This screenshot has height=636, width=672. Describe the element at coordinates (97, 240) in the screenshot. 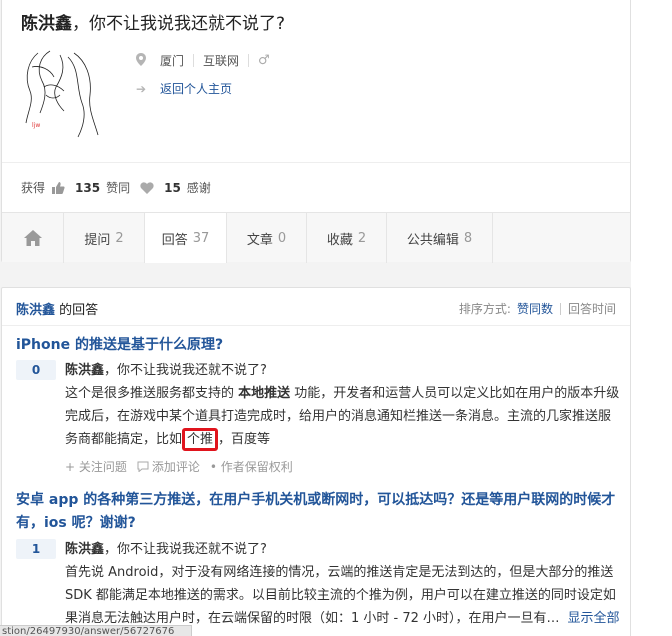

I see `tab-label: 提问` at that location.